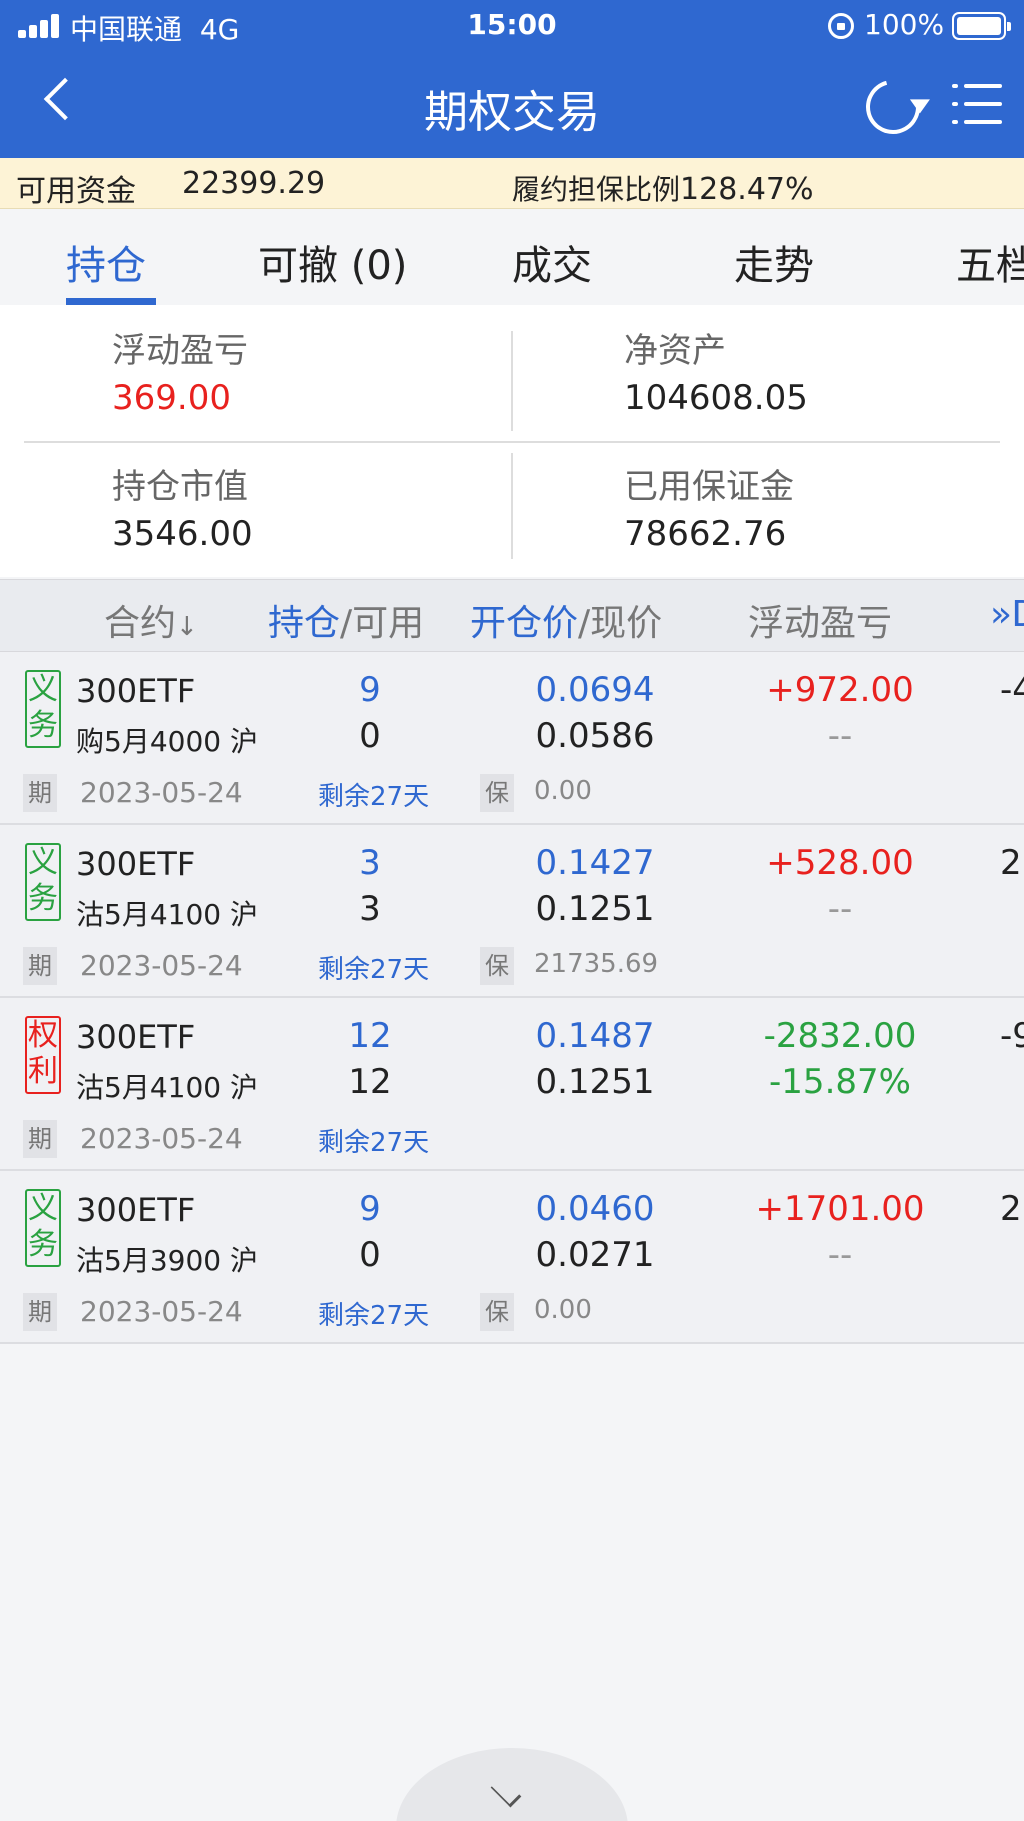  I want to click on margin-used-label: 已用保证金, so click(709, 487).